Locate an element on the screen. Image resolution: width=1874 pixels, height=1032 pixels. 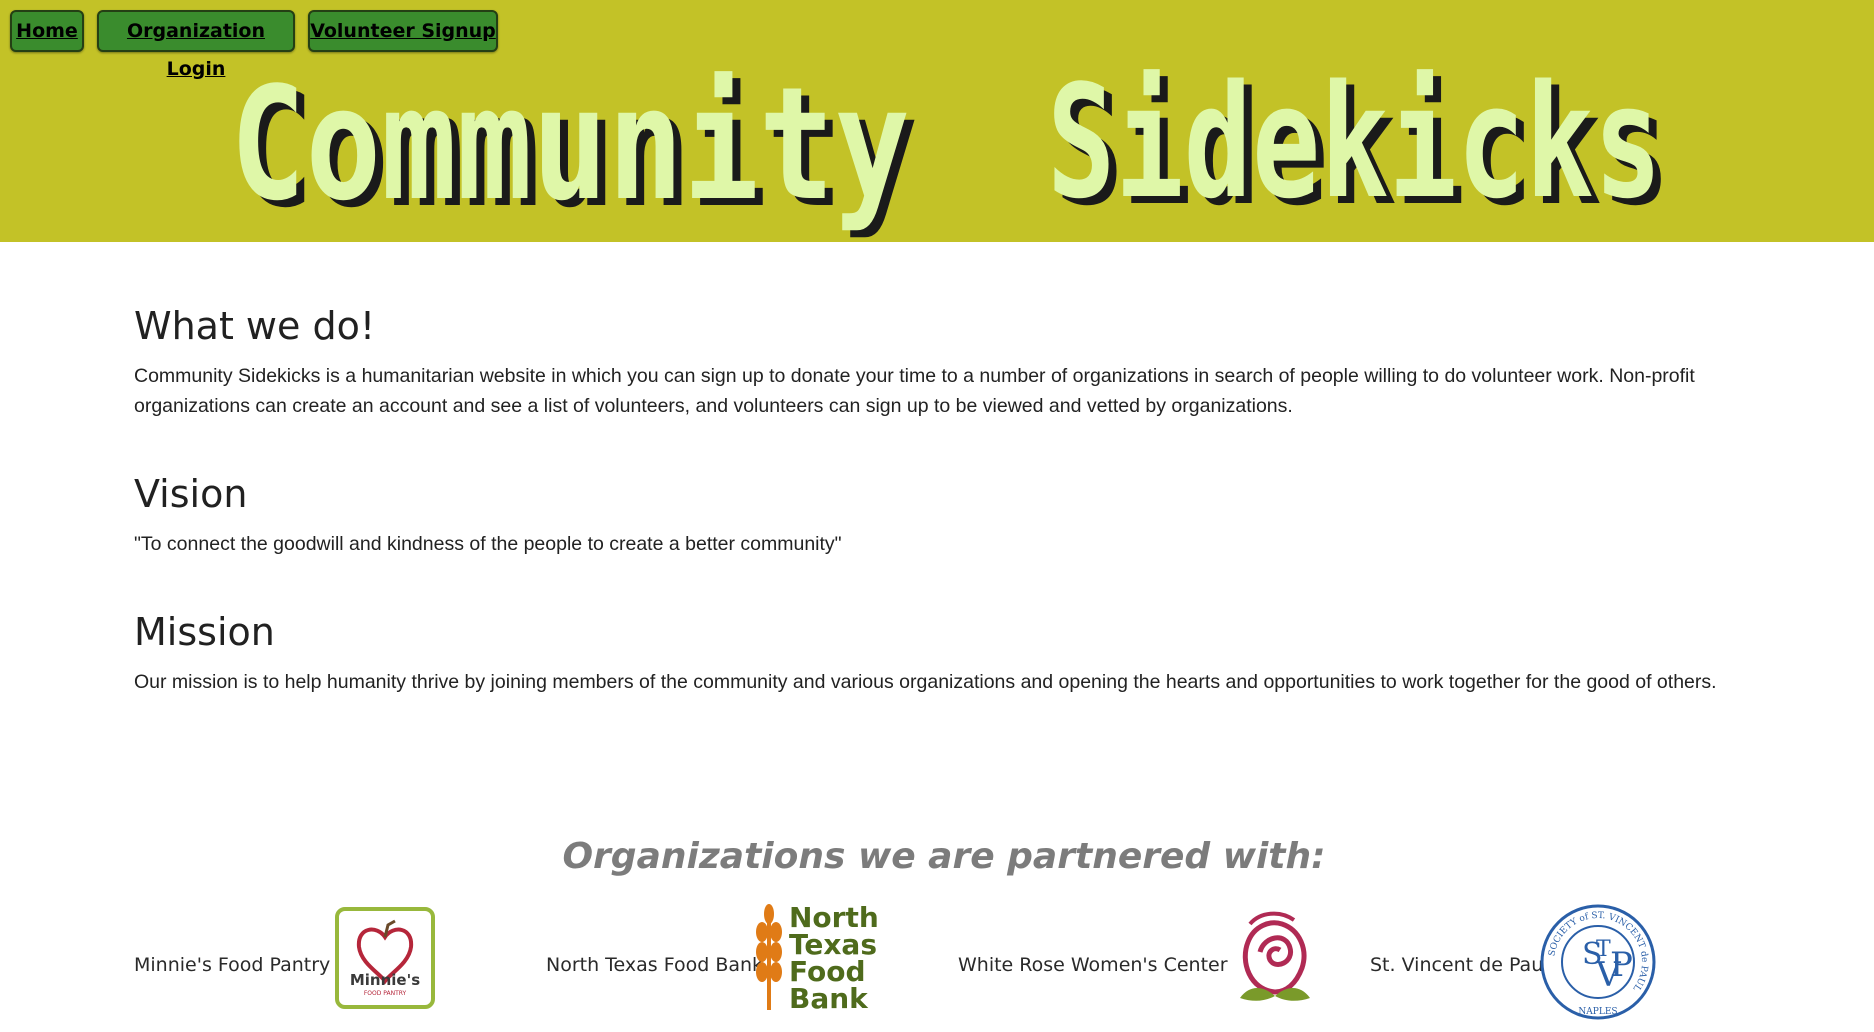
rose-logo-icon is located at coordinates (1275, 957).